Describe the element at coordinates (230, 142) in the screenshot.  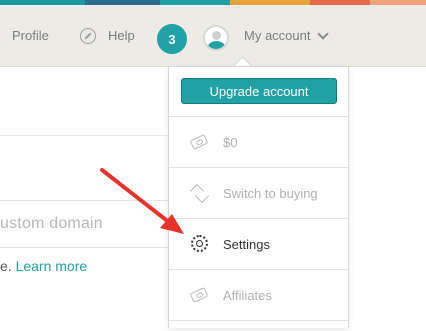
I see `dropdown-item-label: $0` at that location.